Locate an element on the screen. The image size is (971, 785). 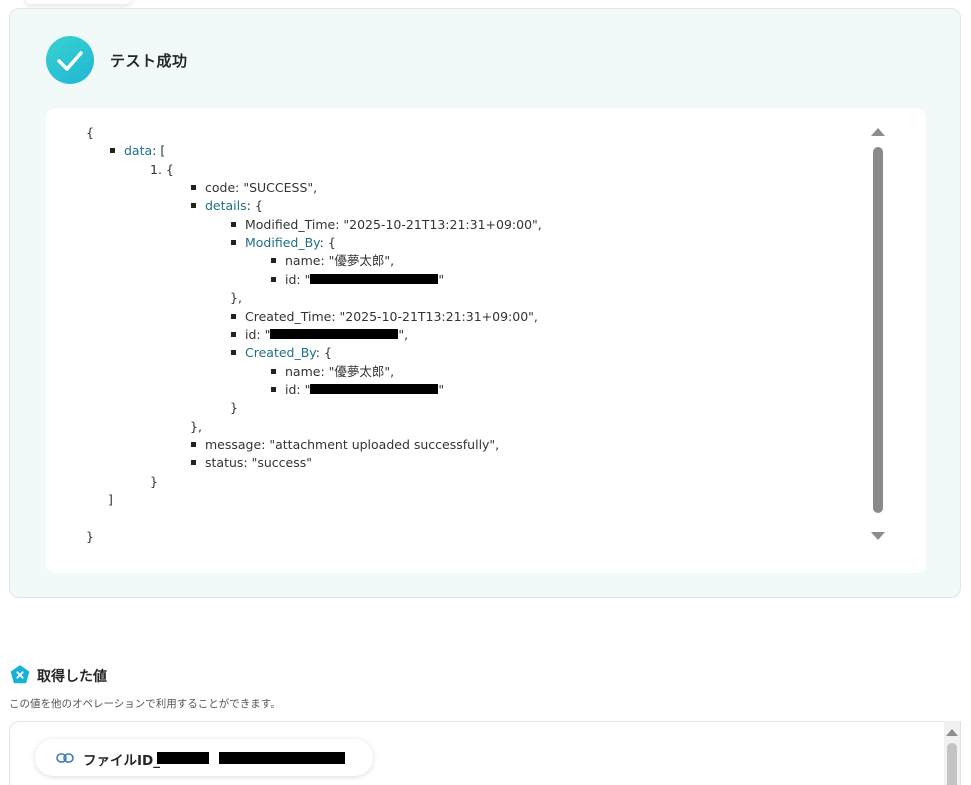
values-scrollbar is located at coordinates (952, 753).